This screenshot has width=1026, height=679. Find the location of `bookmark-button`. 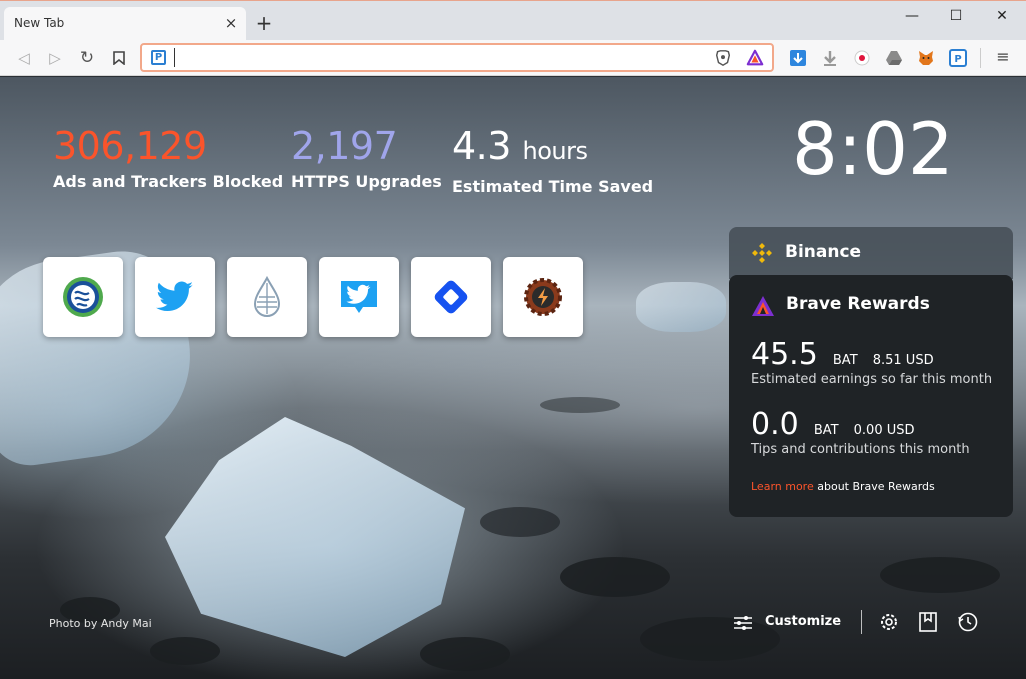

bookmark-button is located at coordinates (119, 58).